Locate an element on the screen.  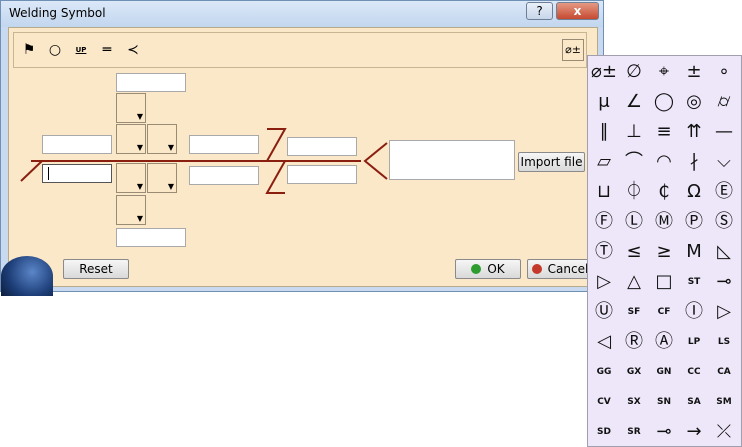
palette-symbol-10-0-icon: GG is located at coordinates (604, 372).